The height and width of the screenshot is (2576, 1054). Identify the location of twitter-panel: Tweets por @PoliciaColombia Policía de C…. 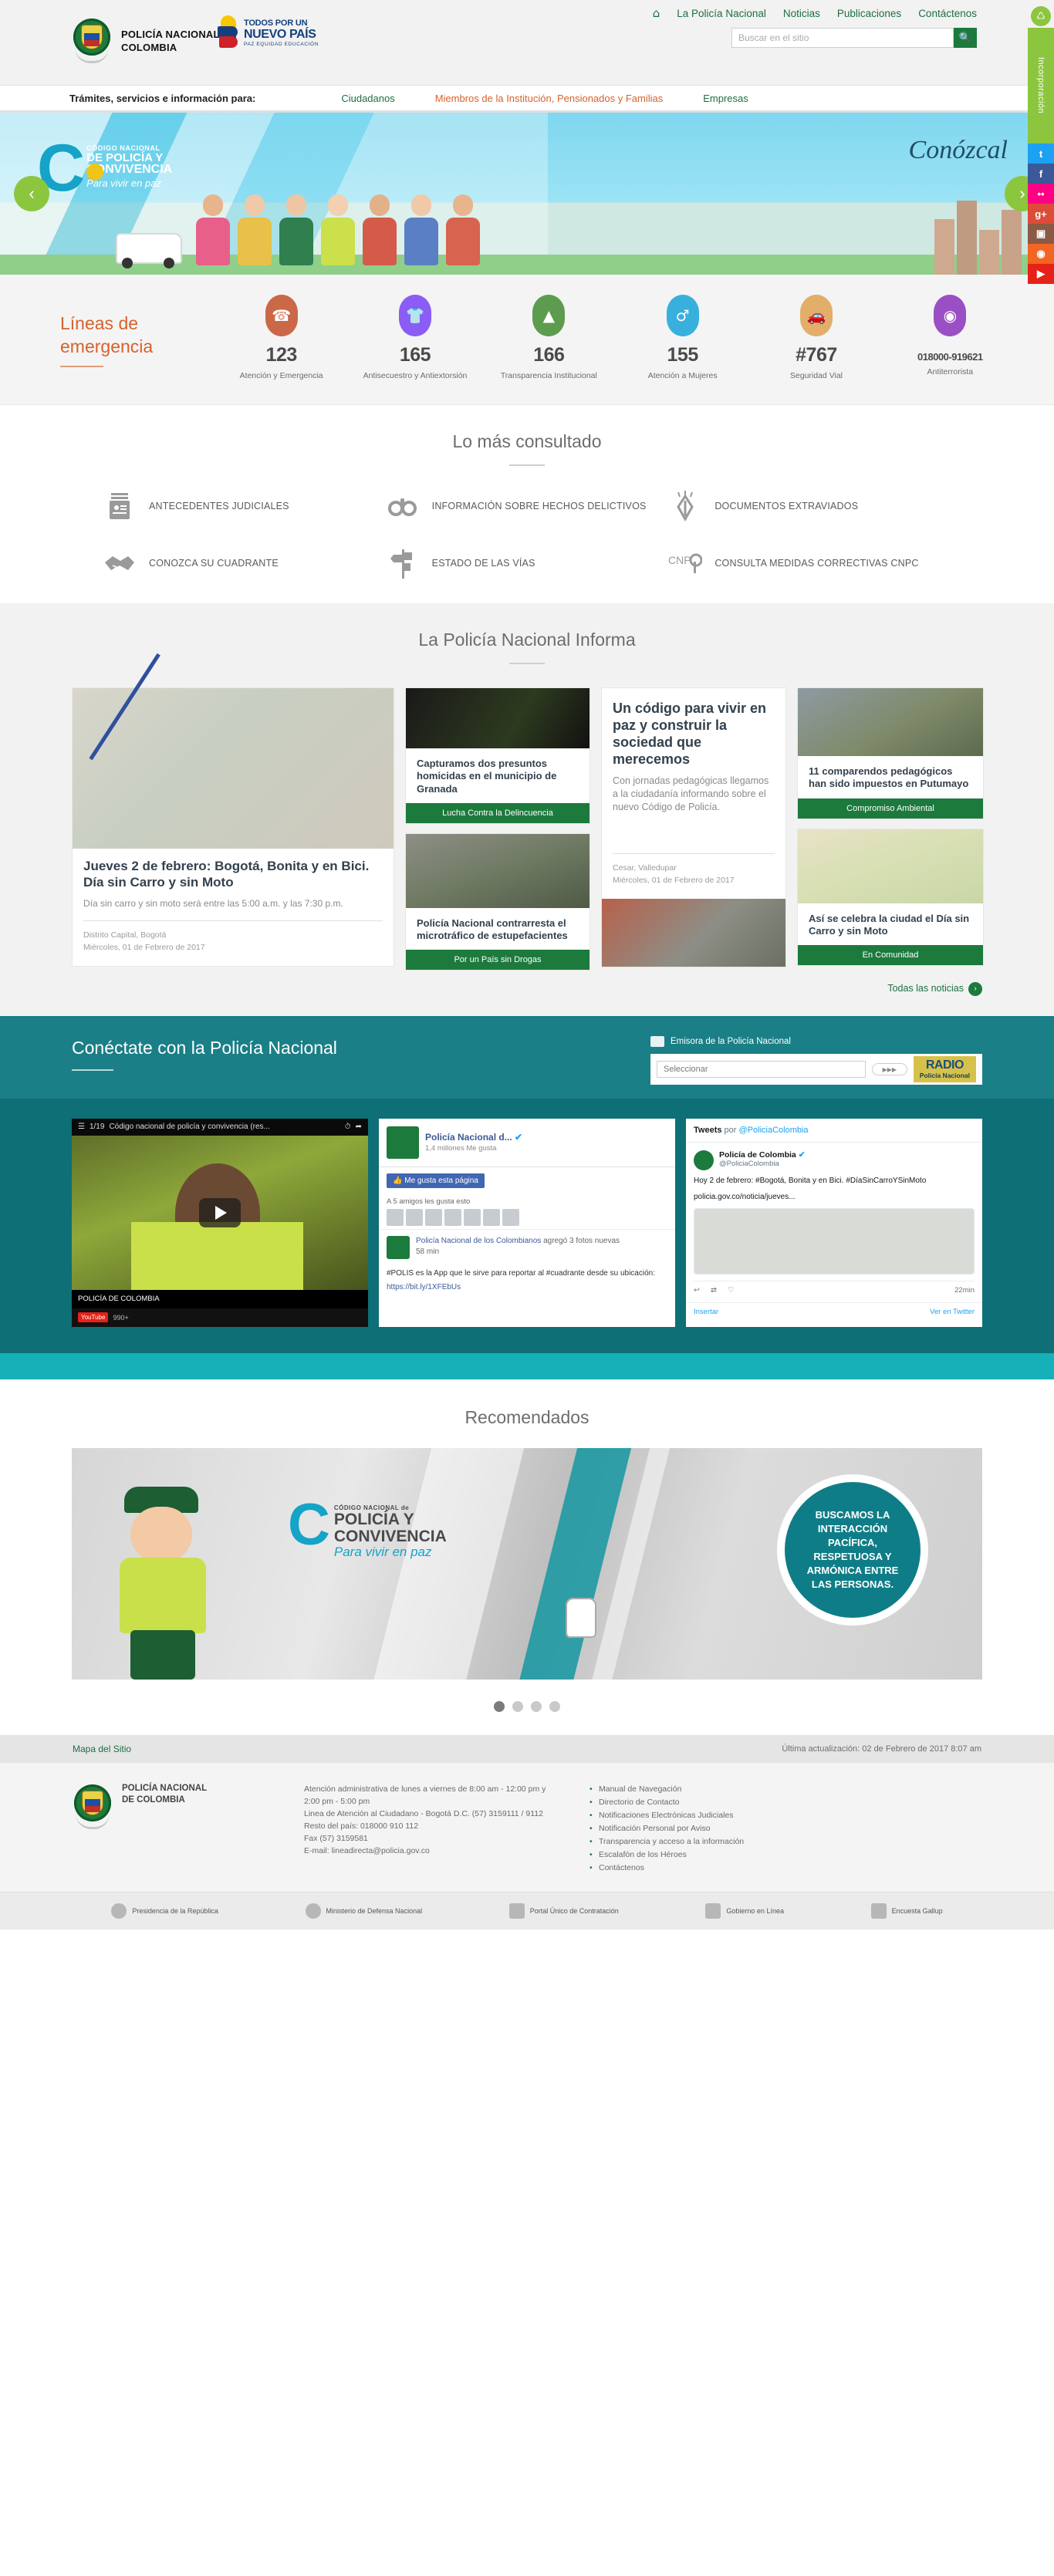
(834, 1222).